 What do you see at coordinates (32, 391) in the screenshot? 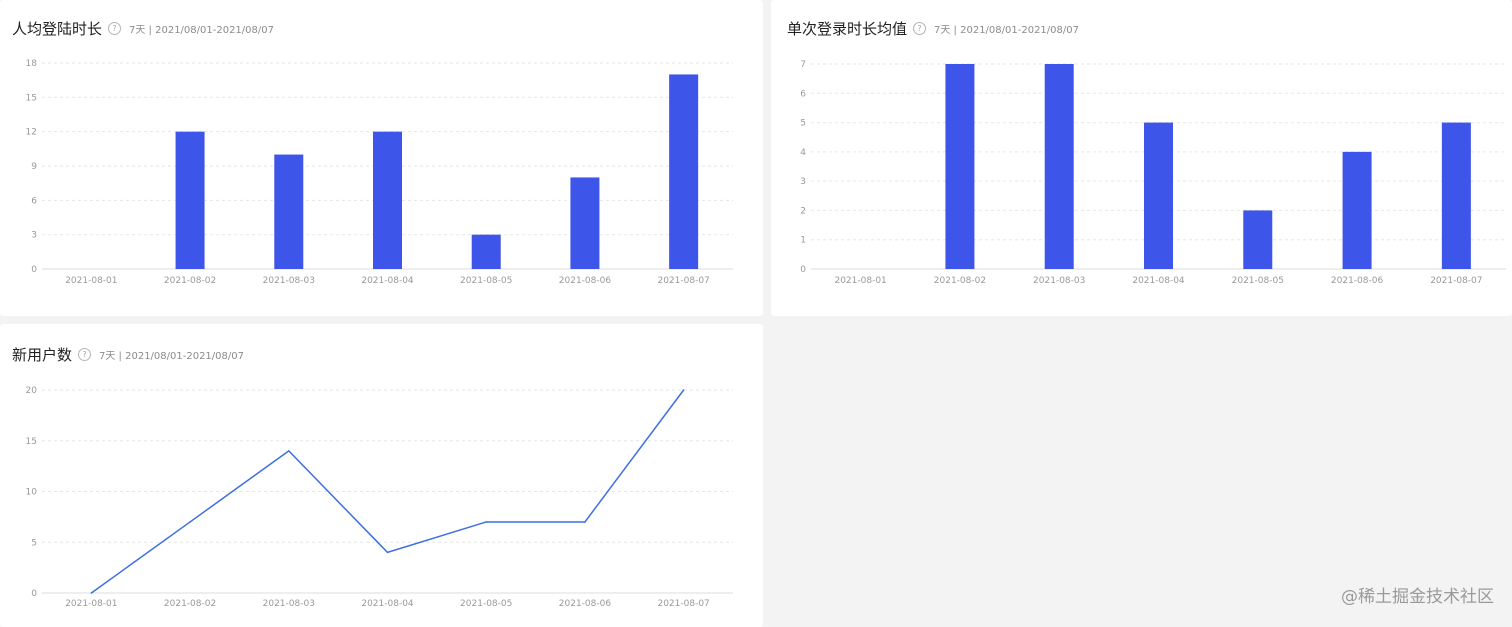
I see `y-tick-label: 20` at bounding box center [32, 391].